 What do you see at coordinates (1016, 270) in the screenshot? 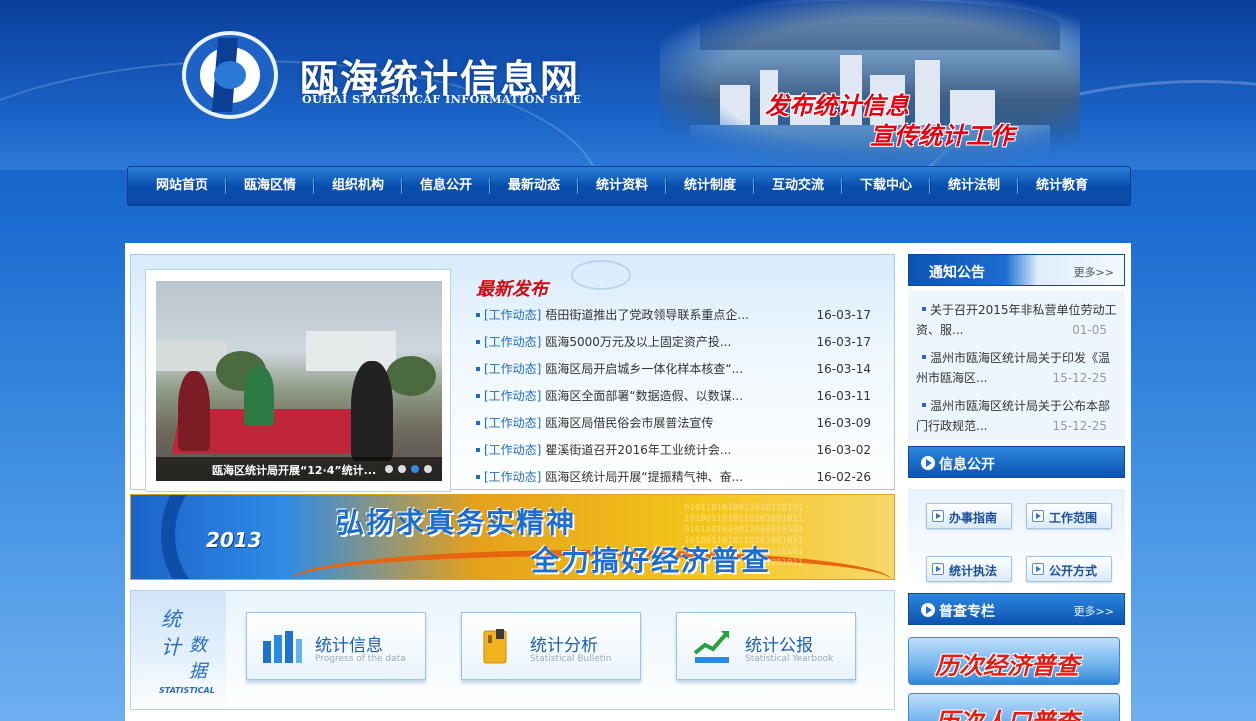
I see `notice-header: 通知公告 更多>>` at bounding box center [1016, 270].